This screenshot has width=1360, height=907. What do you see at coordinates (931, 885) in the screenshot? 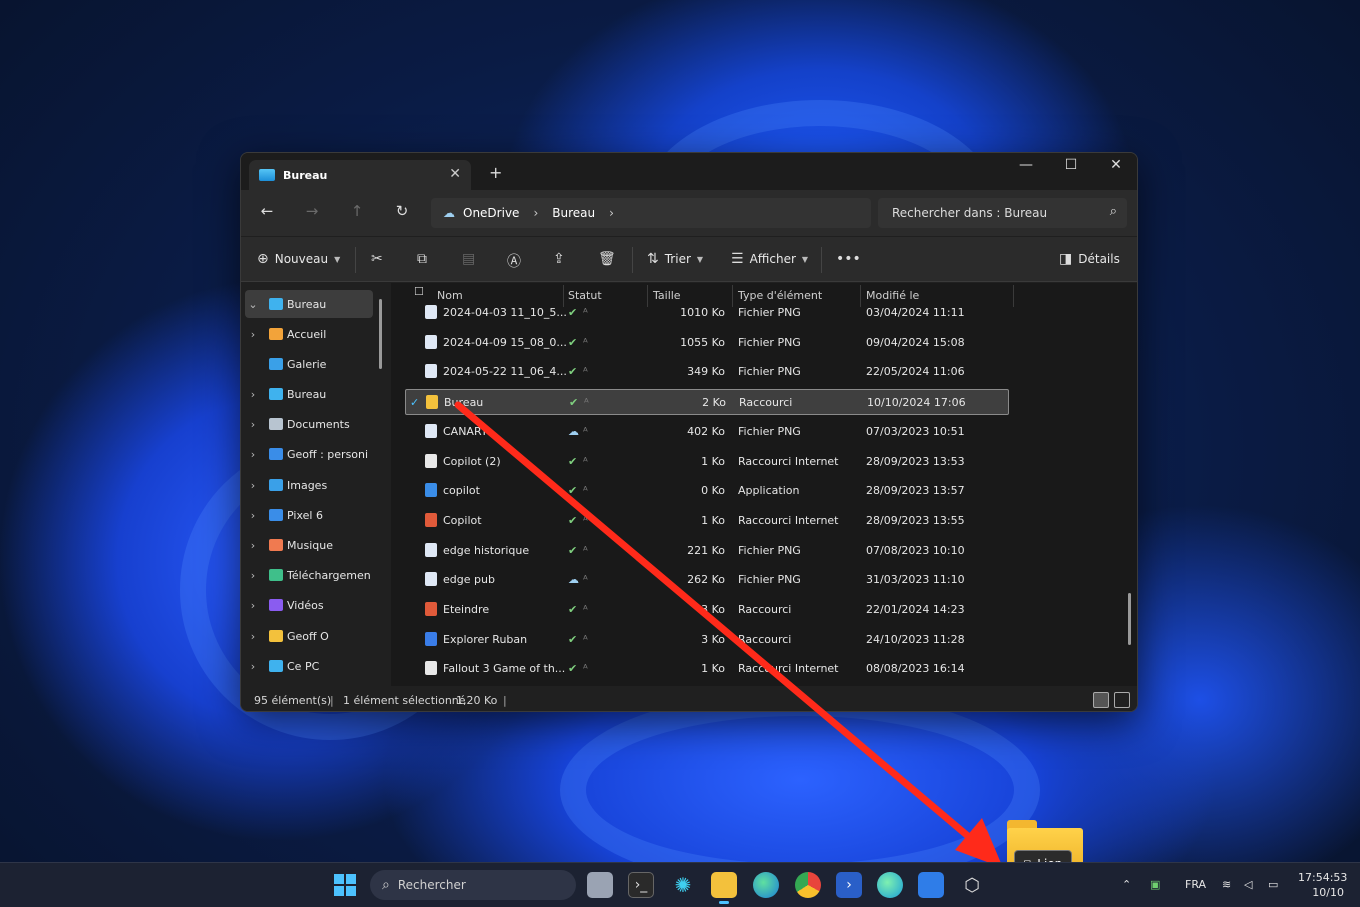
I see `remote-desktop-icon` at bounding box center [931, 885].